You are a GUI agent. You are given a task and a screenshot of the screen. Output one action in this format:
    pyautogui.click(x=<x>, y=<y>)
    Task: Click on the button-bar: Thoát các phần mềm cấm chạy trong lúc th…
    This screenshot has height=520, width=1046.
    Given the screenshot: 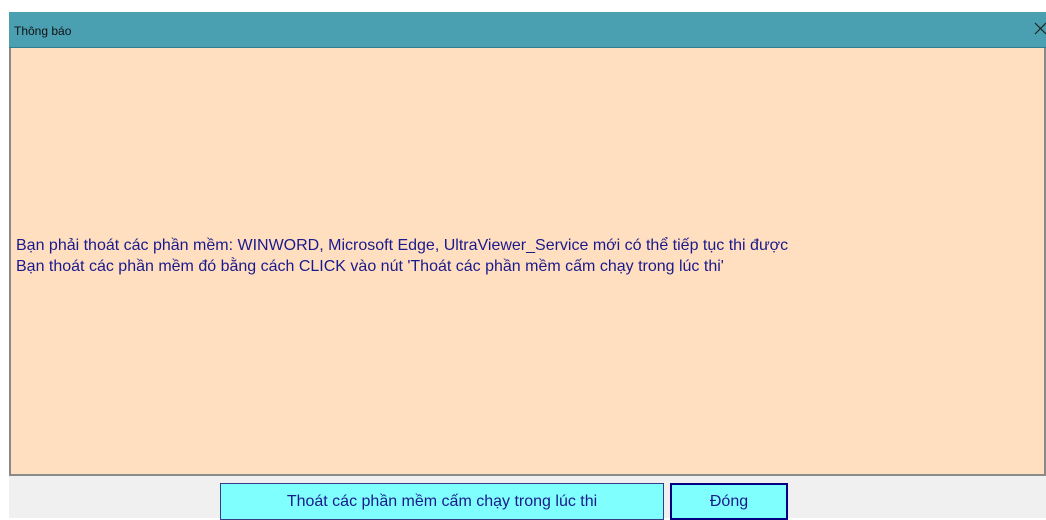 What is the action you would take?
    pyautogui.click(x=527, y=498)
    